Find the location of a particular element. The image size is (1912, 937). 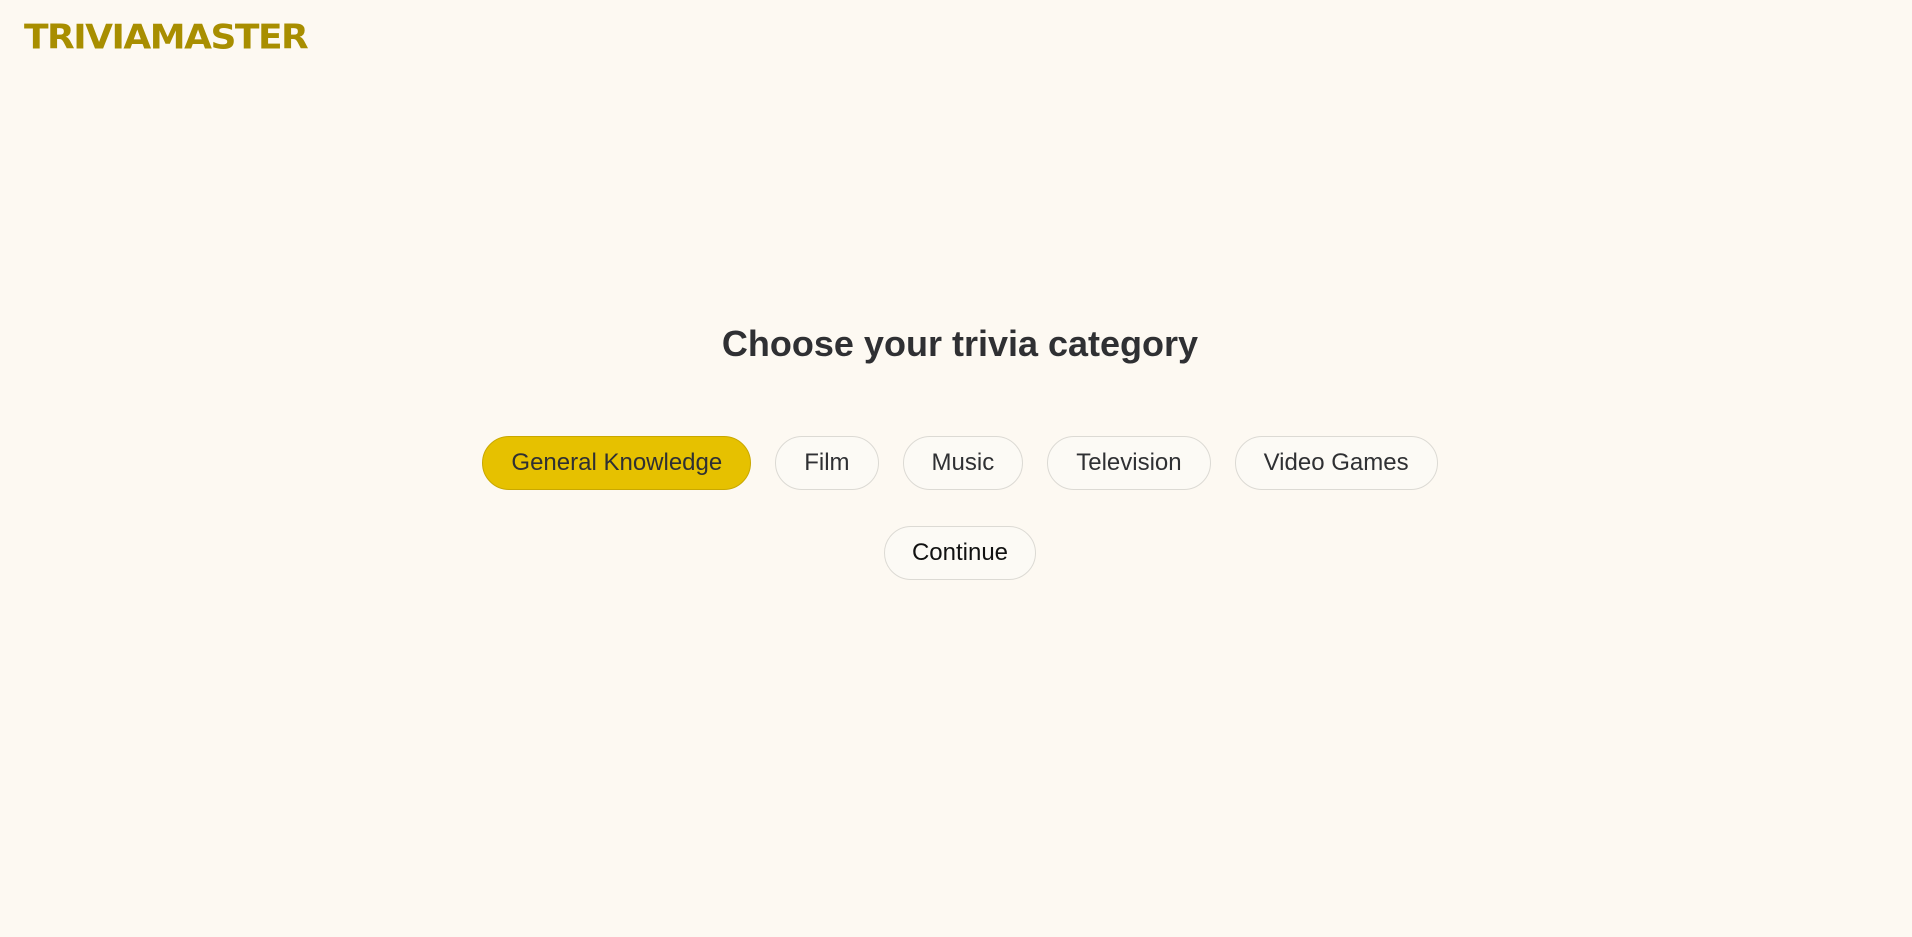

category-chip-film: Film is located at coordinates (827, 463).